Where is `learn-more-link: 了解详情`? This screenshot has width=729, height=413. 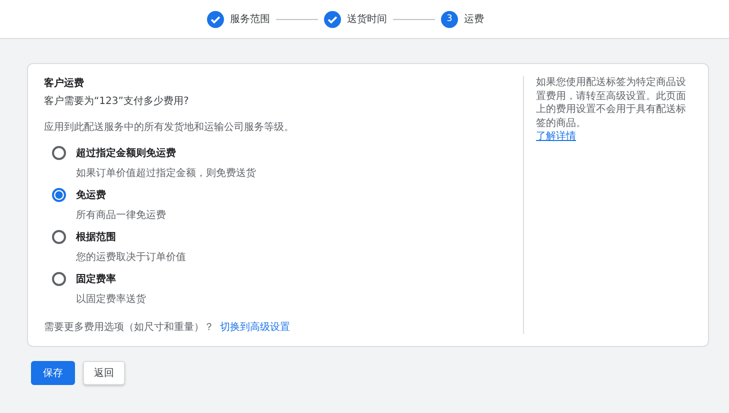
learn-more-link: 了解详情 is located at coordinates (556, 136).